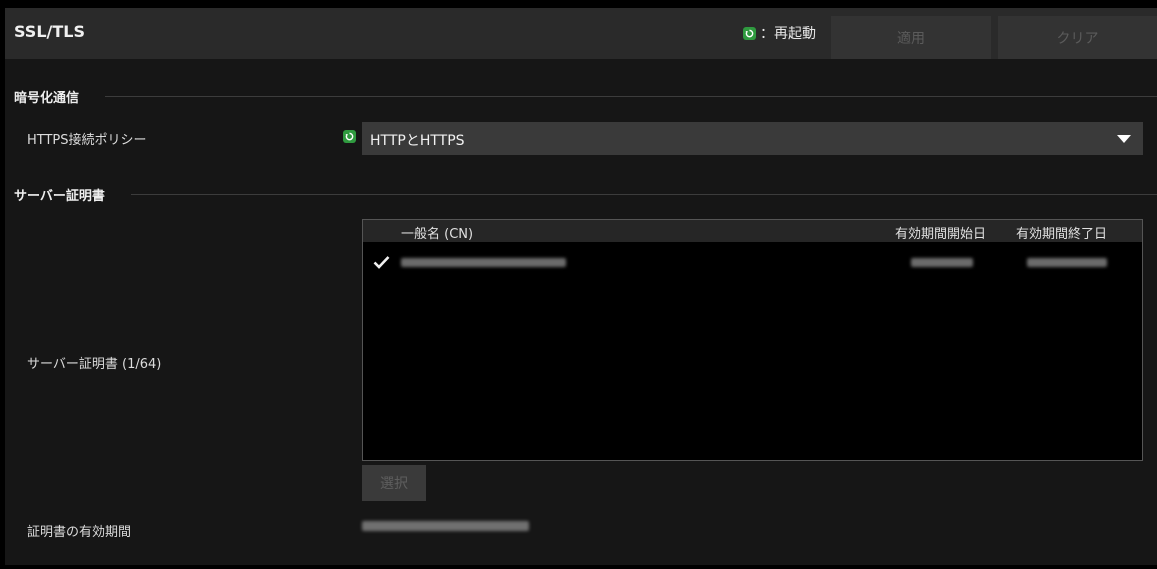 This screenshot has width=1157, height=569. I want to click on column-header-valid-to: 有効期間終了日, so click(1062, 234).